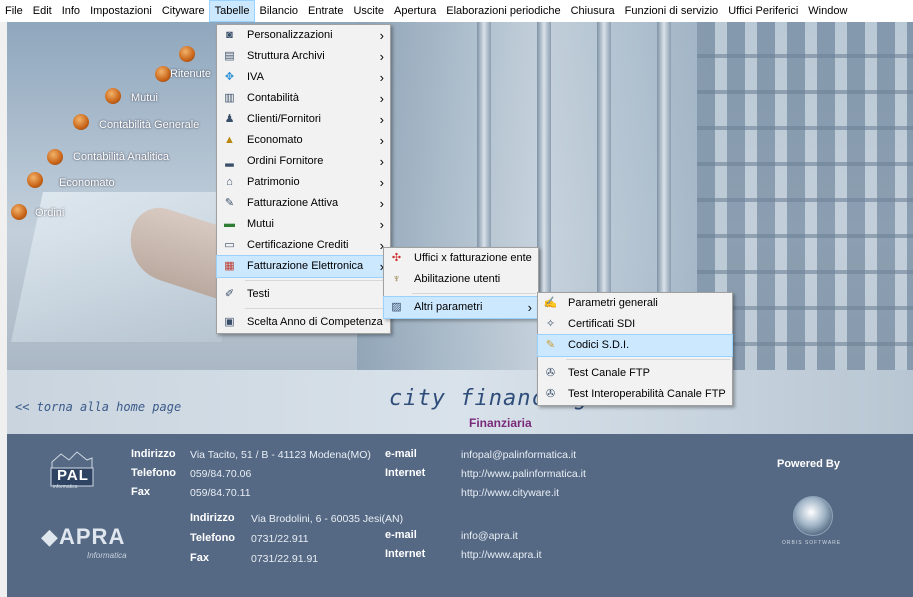 The image size is (913, 597). I want to click on nav-item-ritenute: Ritenute, so click(190, 74).